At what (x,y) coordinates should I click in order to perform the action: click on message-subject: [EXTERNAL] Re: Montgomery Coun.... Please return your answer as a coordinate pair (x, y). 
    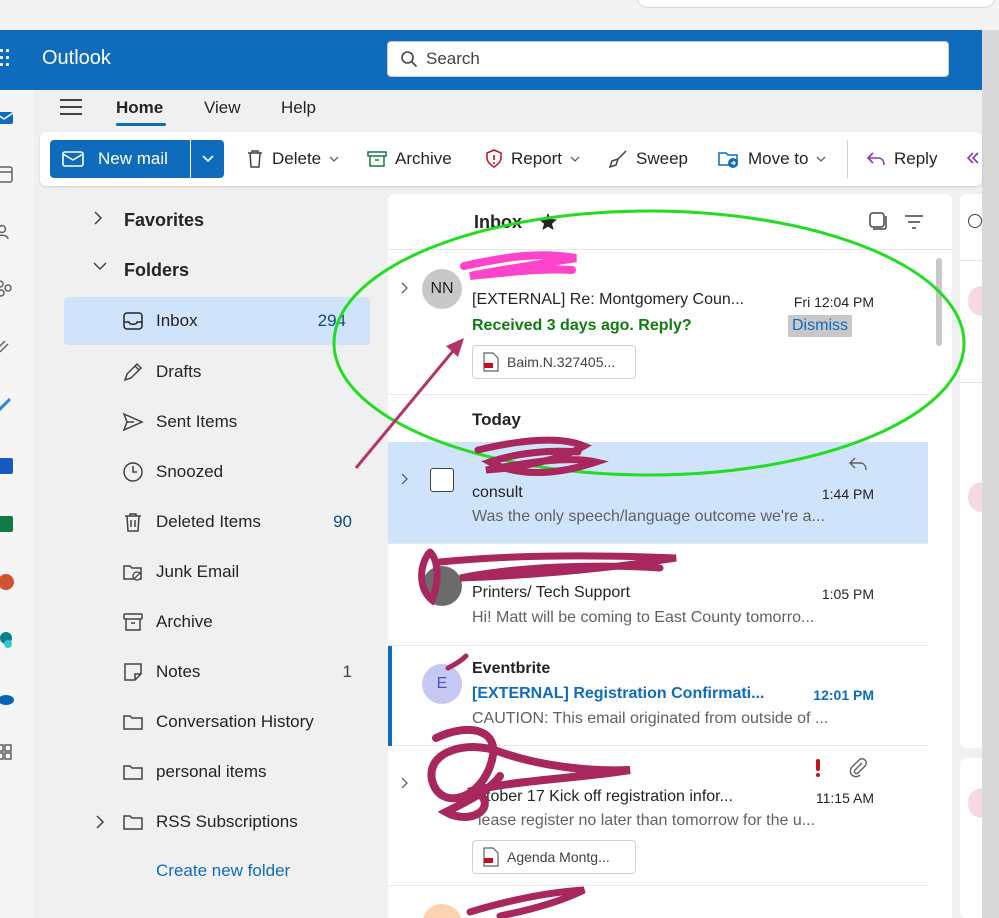
    Looking at the image, I should click on (608, 299).